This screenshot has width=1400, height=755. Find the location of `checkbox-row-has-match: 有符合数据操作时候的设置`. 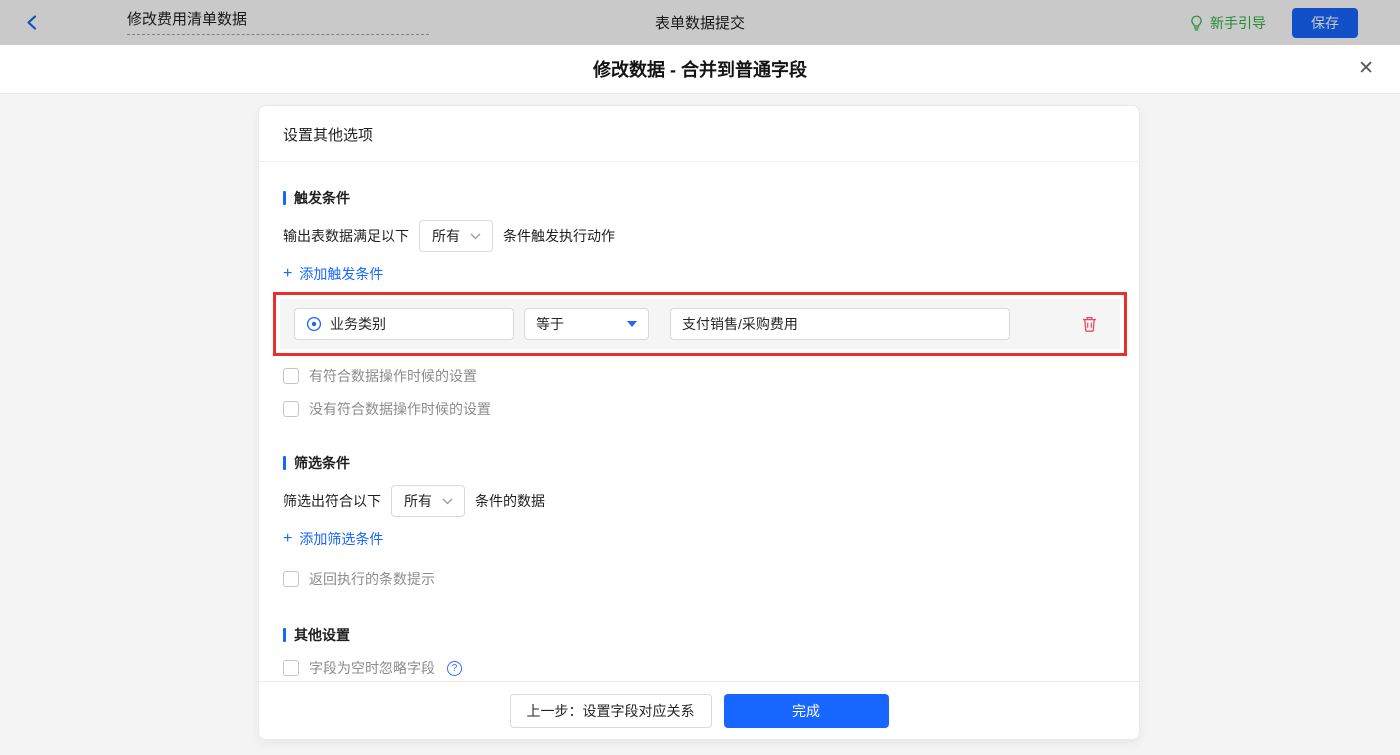

checkbox-row-has-match: 有符合数据操作时候的设置 is located at coordinates (699, 376).